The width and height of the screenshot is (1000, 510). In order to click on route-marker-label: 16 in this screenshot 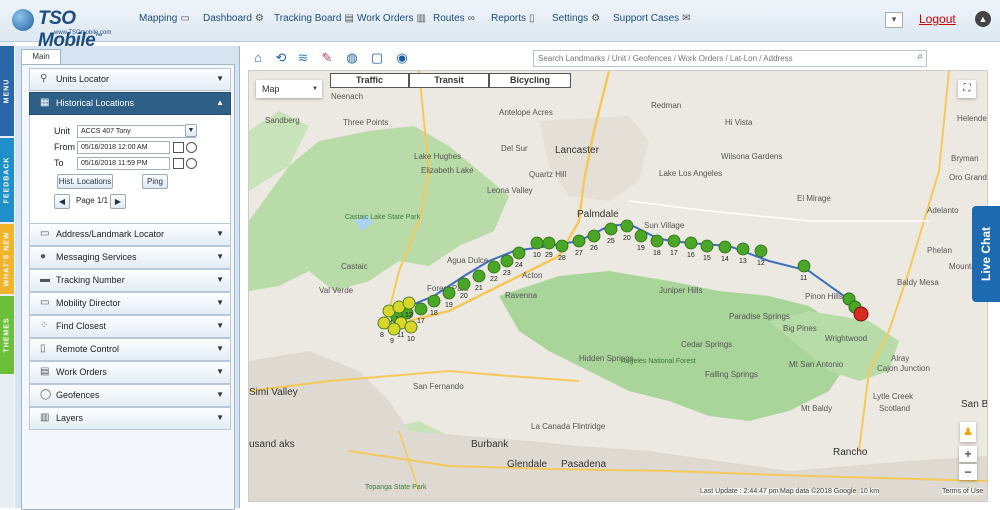, I will do `click(691, 255)`.